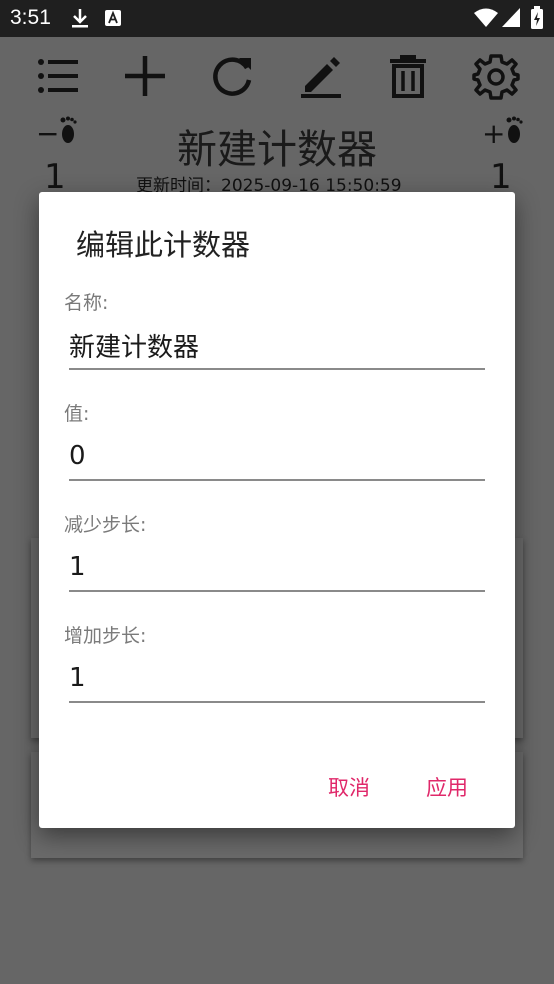 The height and width of the screenshot is (984, 554). Describe the element at coordinates (80, 20) in the screenshot. I see `download-icon` at that location.